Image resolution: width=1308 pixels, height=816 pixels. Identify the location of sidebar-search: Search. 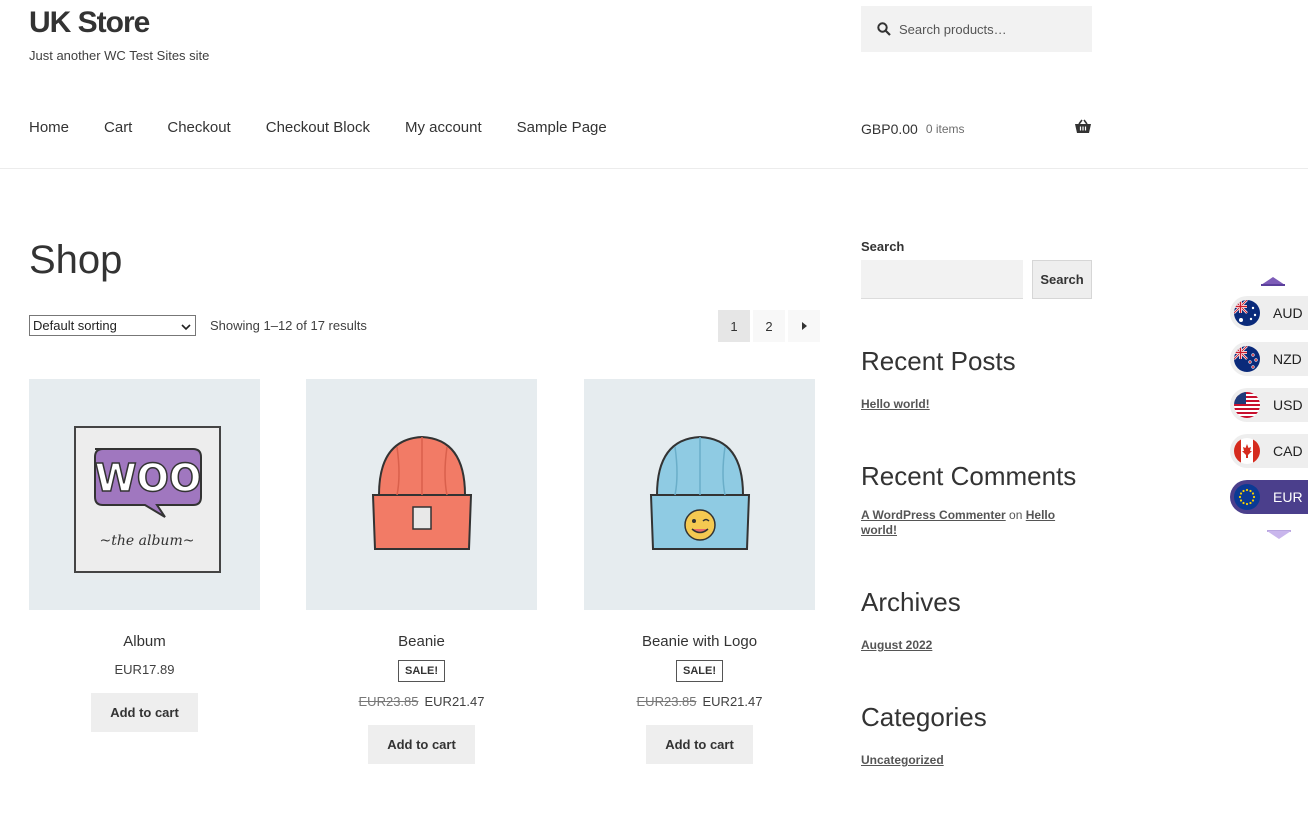
(976, 279).